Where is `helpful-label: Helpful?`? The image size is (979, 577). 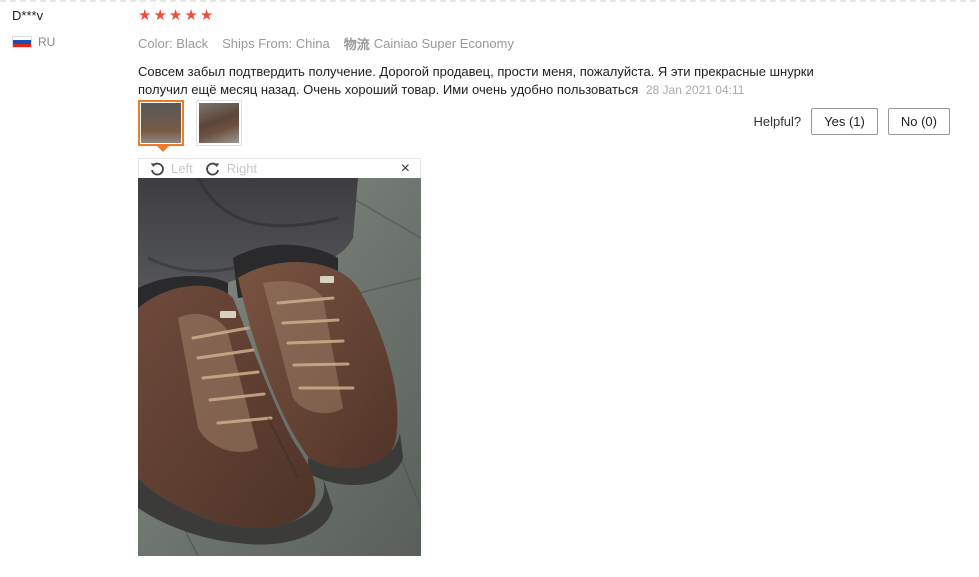 helpful-label: Helpful? is located at coordinates (777, 121).